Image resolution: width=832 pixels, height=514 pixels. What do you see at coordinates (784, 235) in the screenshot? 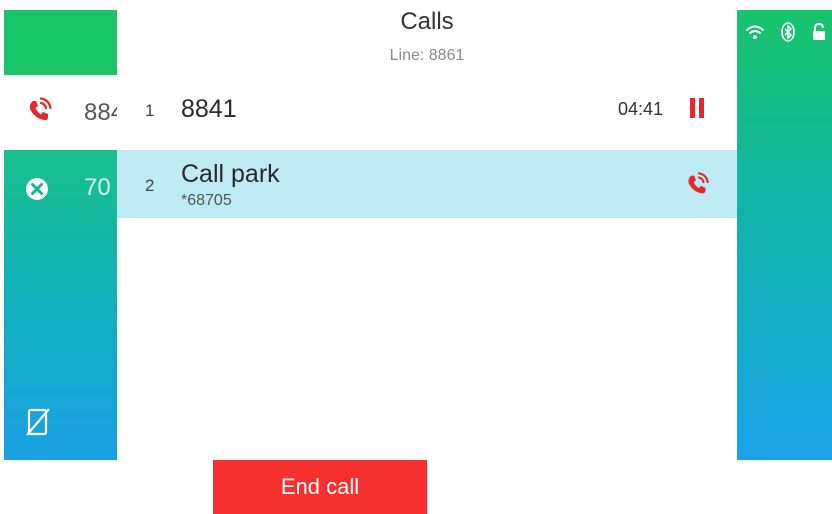
I see `right-panel` at bounding box center [784, 235].